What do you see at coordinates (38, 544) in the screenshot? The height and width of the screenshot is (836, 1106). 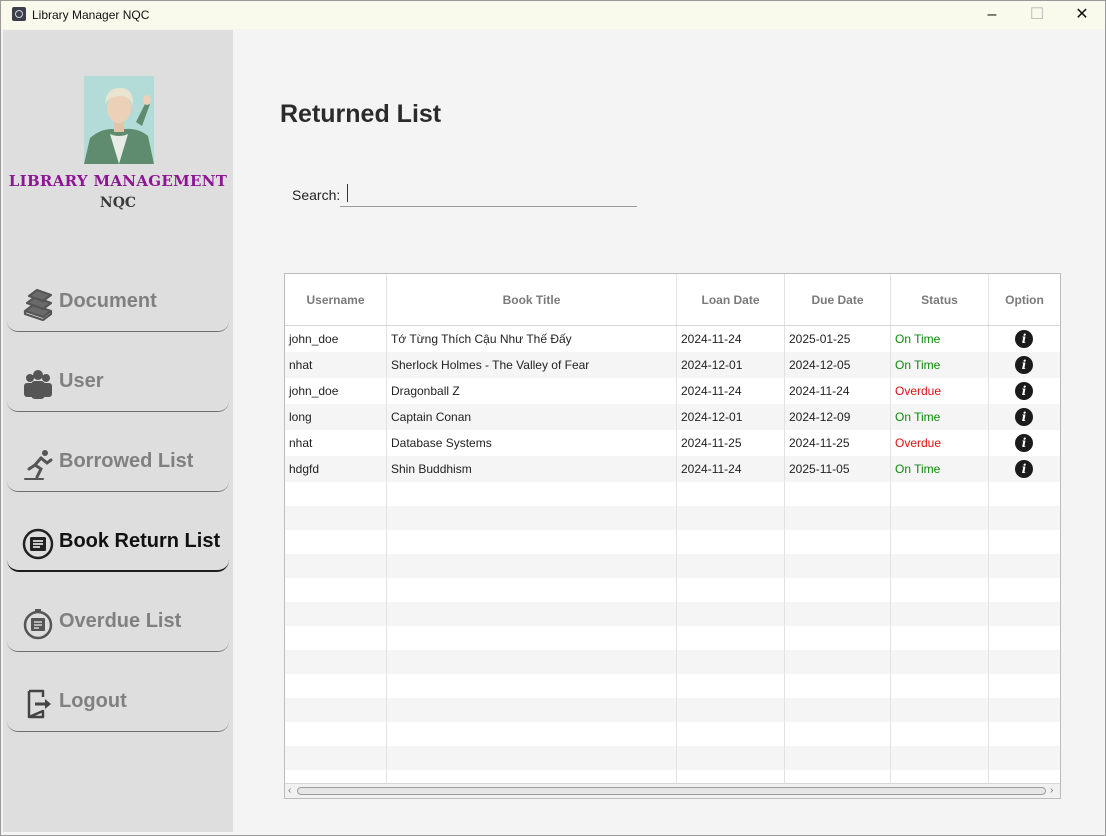 I see `book-return-icon` at bounding box center [38, 544].